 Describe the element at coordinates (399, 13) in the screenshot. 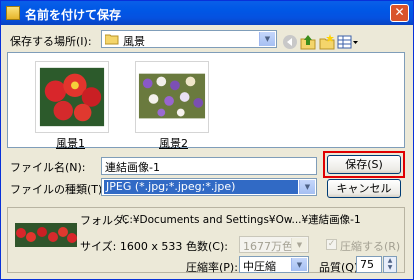

I see `close-button: ✕` at that location.